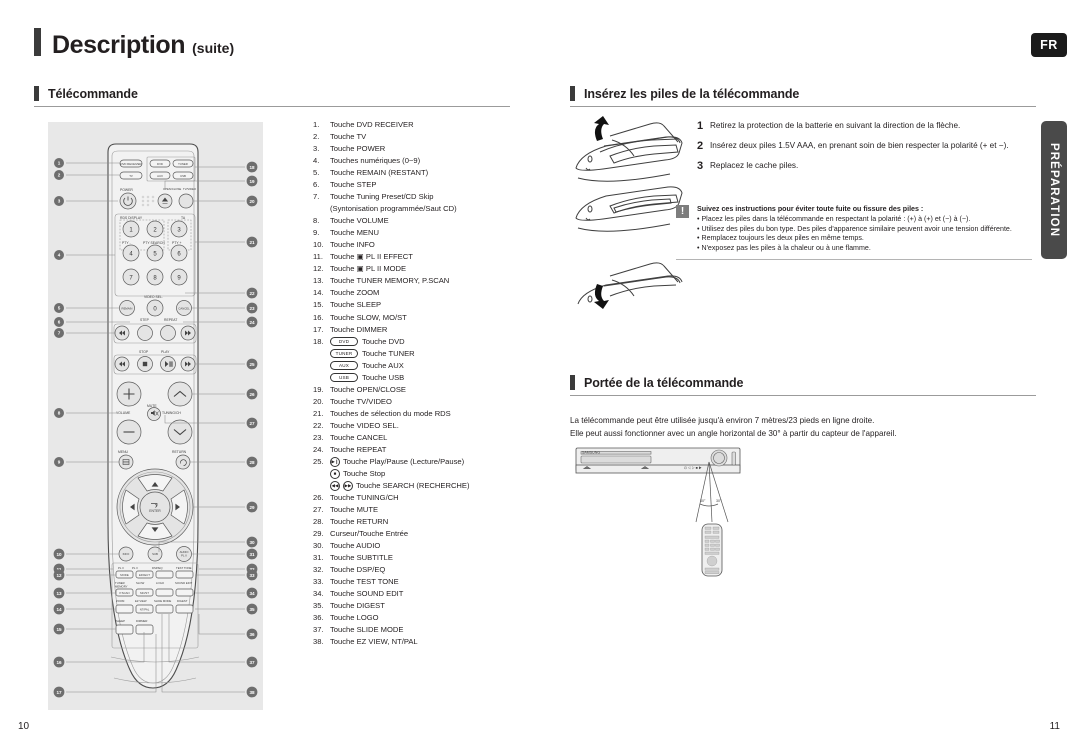 The width and height of the screenshot is (1080, 753). What do you see at coordinates (252, 507) in the screenshot?
I see `svg-text: 29` at bounding box center [252, 507].